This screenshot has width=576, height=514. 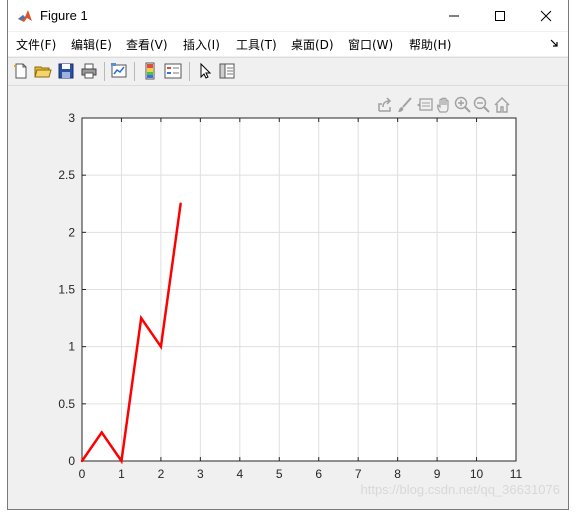 What do you see at coordinates (71, 232) in the screenshot?
I see `y-tick-label: 2` at bounding box center [71, 232].